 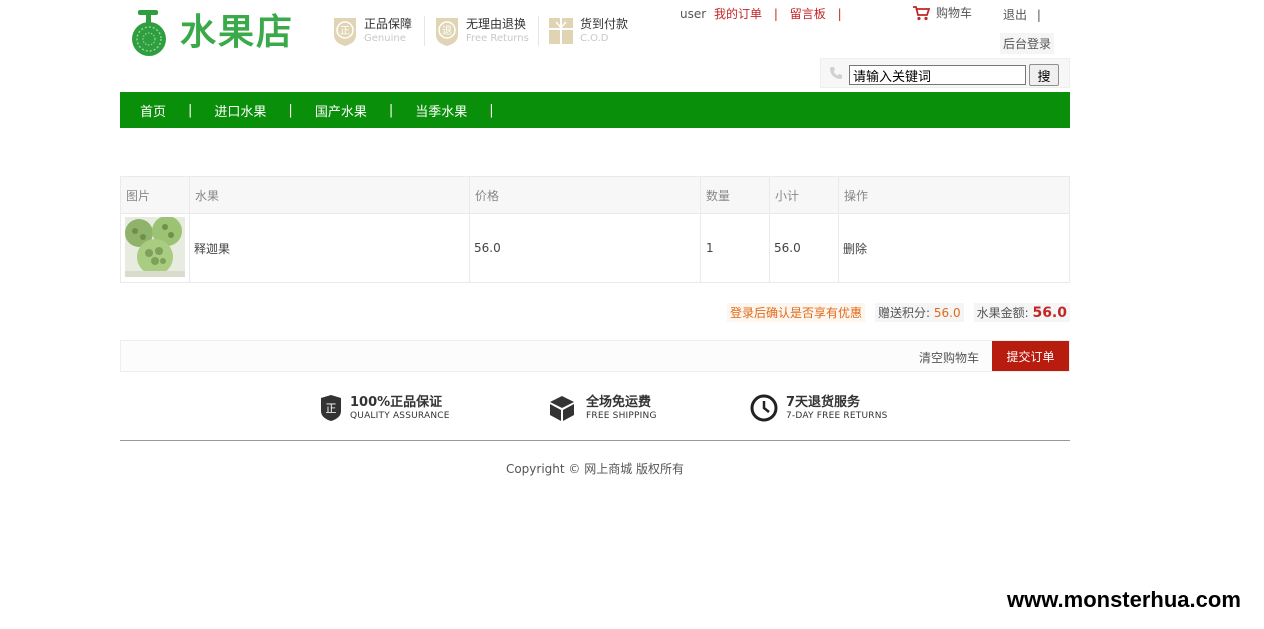 What do you see at coordinates (1030, 356) in the screenshot?
I see `submit-order-button: 提交订单` at bounding box center [1030, 356].